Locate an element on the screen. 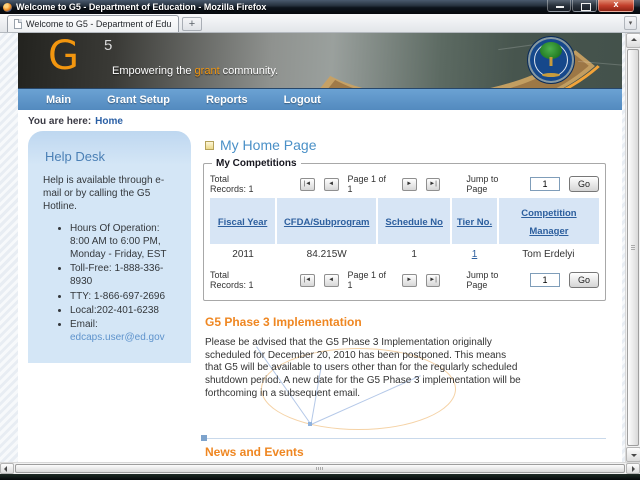  cell-schedule-no: 1 is located at coordinates (414, 254).